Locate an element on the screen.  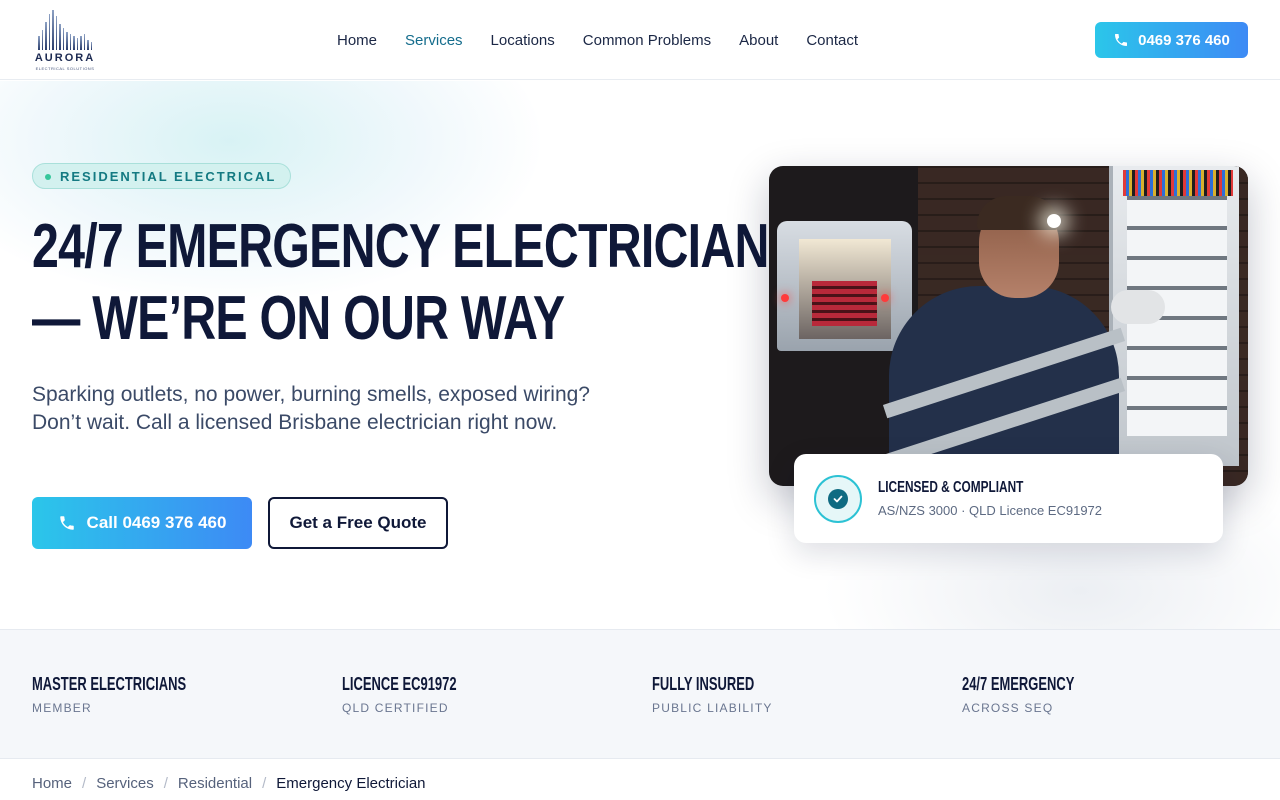
trust-item-subtitle: PUBLIC LIABILITY is located at coordinates (712, 708).